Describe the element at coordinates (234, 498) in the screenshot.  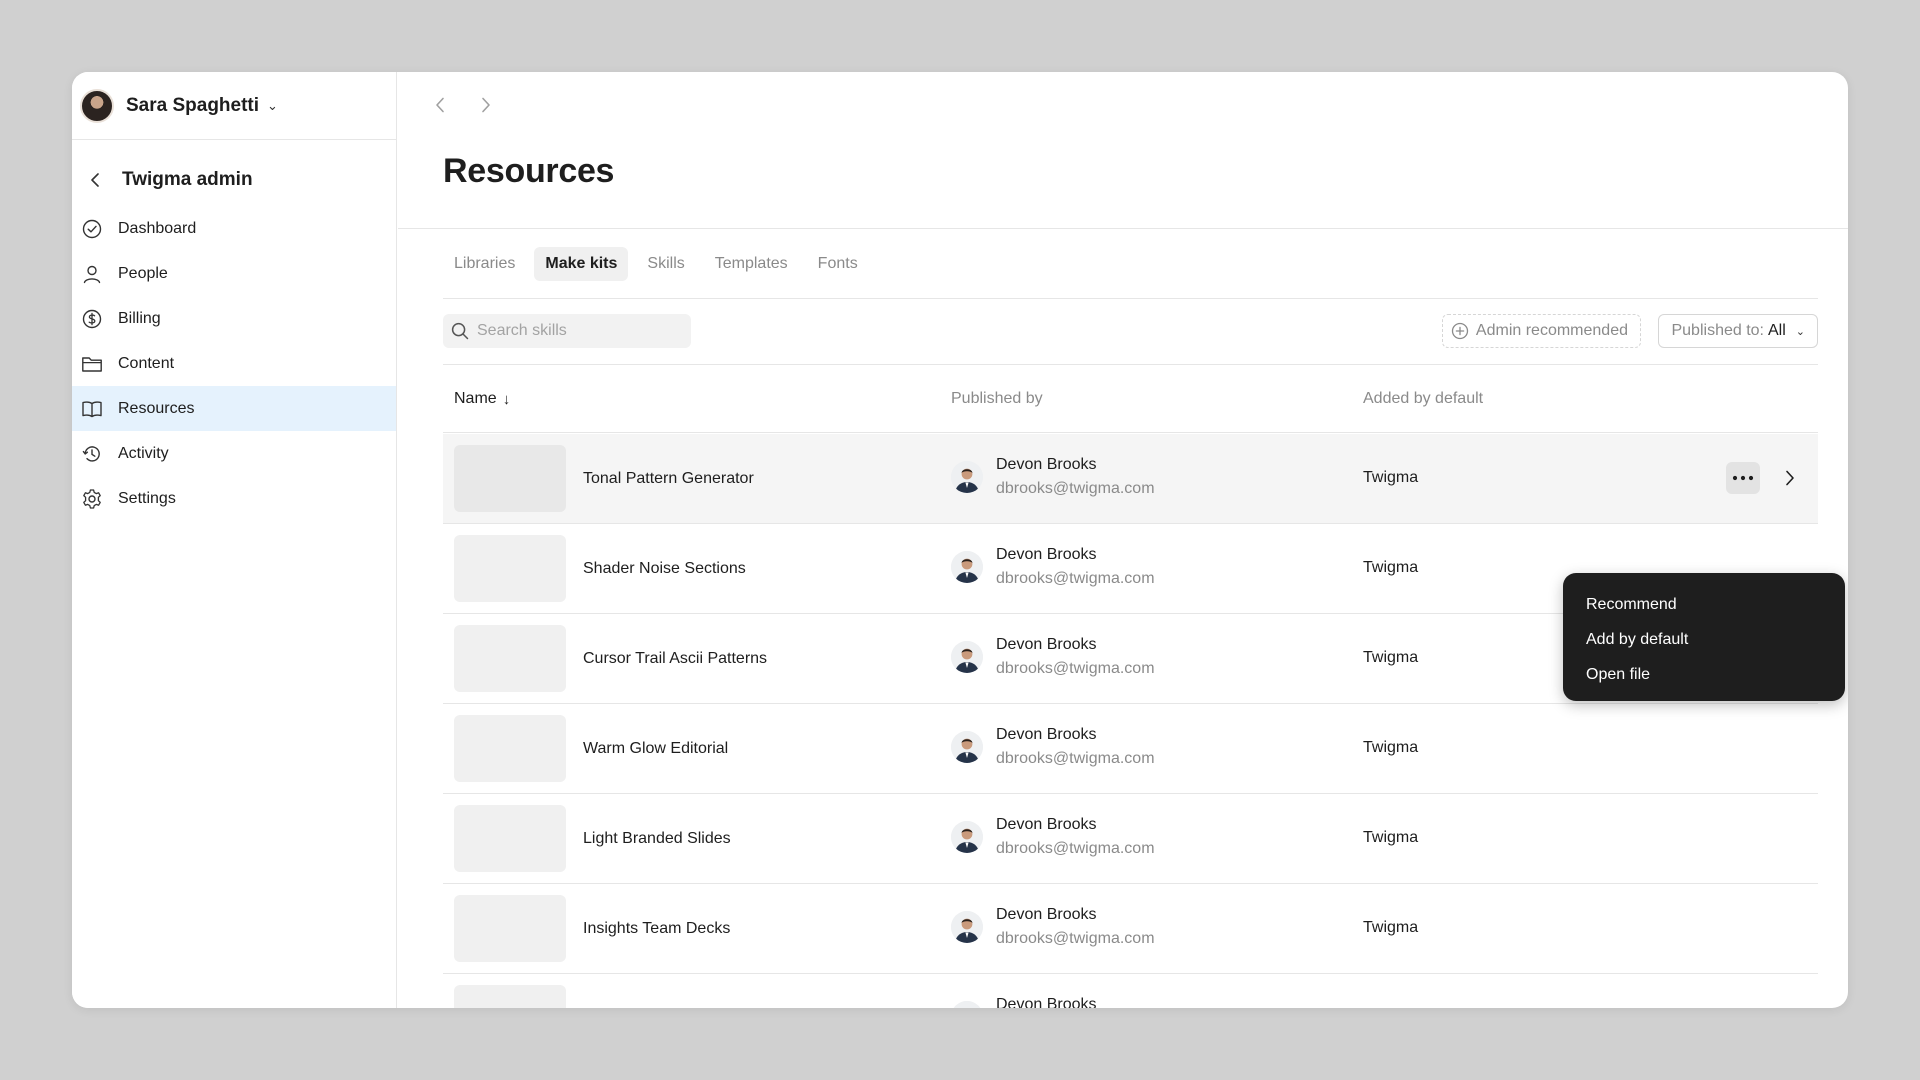
I see `sidebar-item-settings: Settings` at that location.